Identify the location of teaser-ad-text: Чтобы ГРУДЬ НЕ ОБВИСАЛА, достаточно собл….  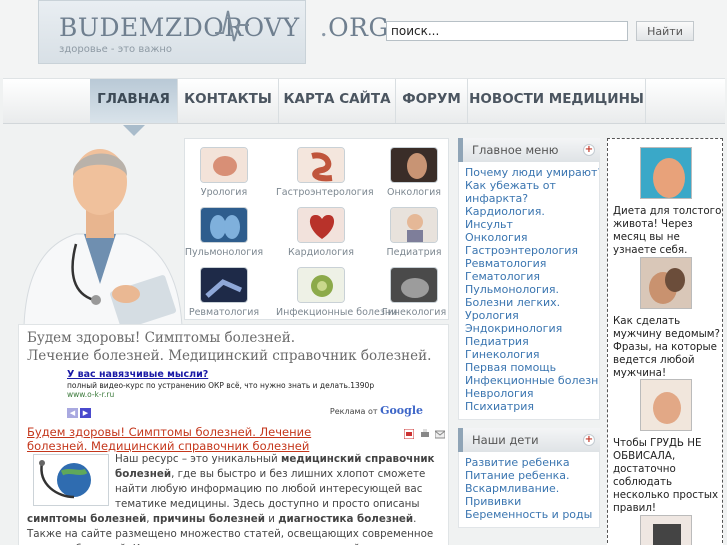
(666, 475).